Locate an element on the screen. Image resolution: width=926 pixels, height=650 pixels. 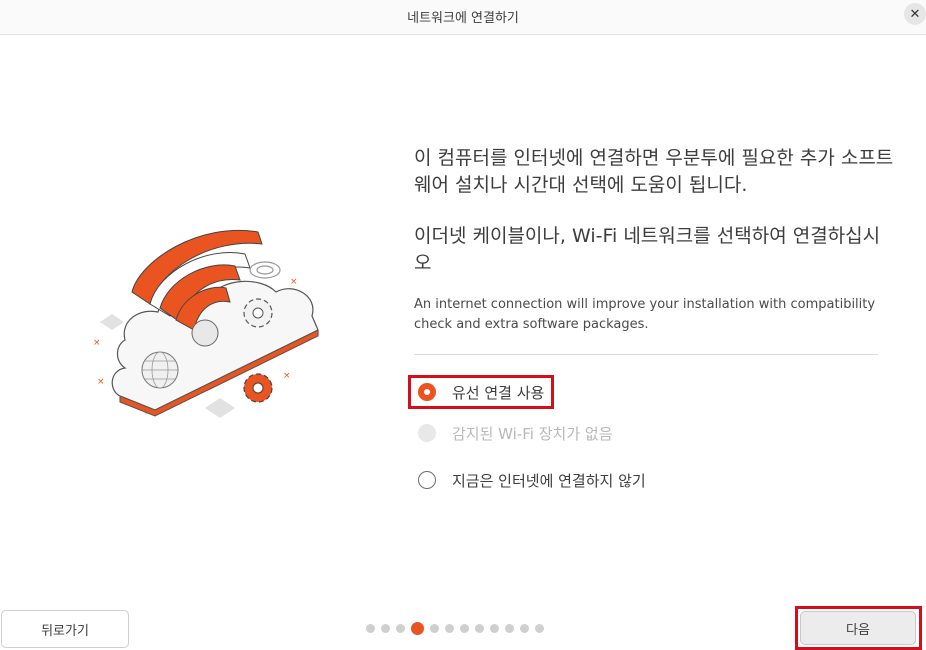
option-no-connection: 지금은 인터넷에 연결하지 않기 is located at coordinates (532, 480).